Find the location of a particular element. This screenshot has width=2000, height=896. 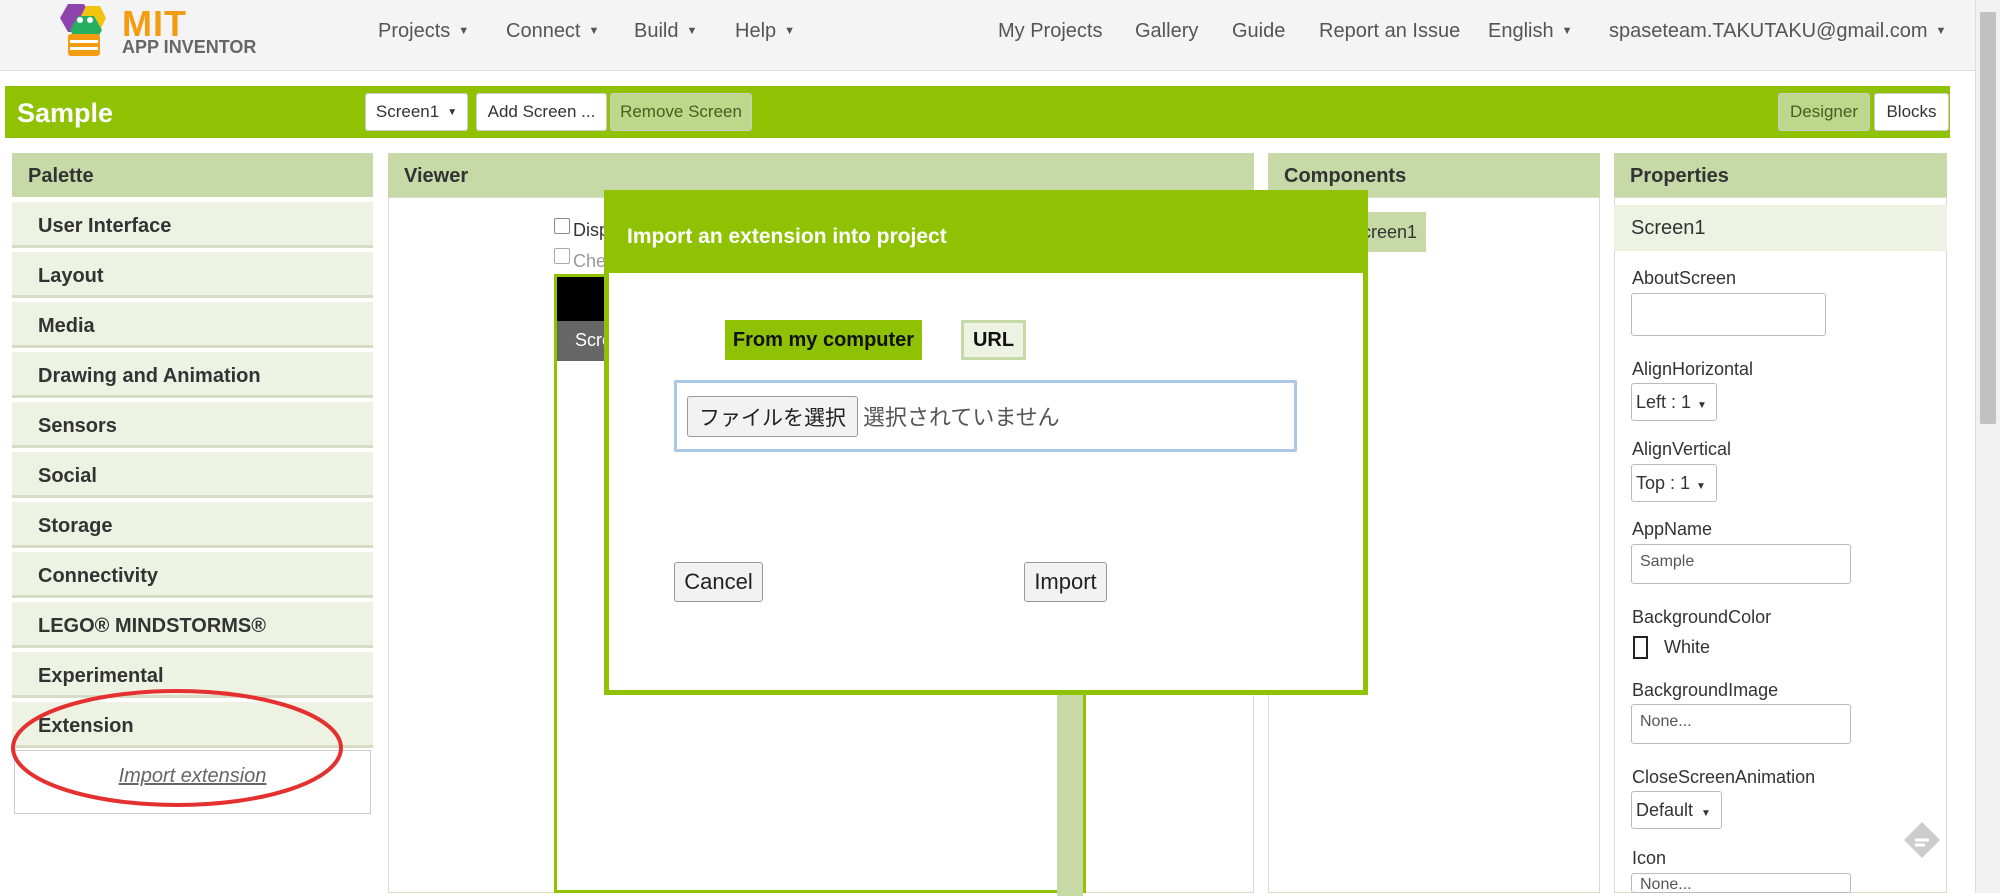

nav-projects: Projects ▼ is located at coordinates (423, 31).